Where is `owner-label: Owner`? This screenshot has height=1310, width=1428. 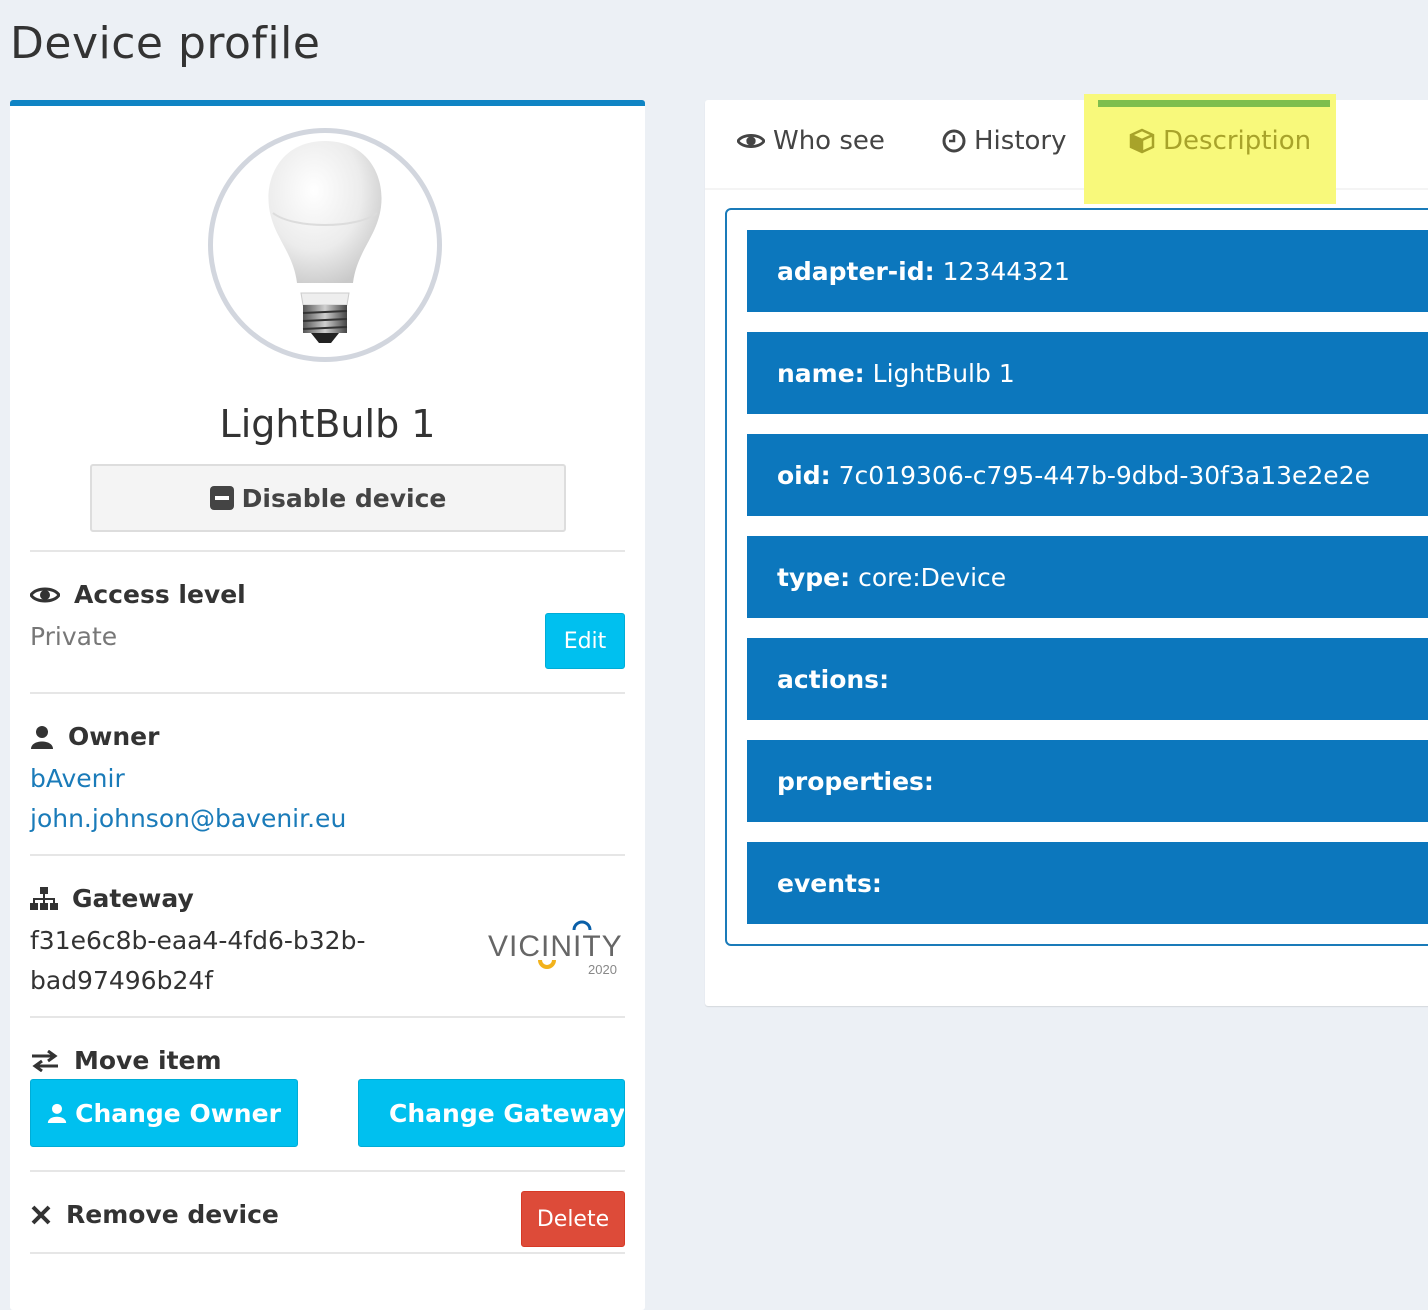 owner-label: Owner is located at coordinates (114, 736).